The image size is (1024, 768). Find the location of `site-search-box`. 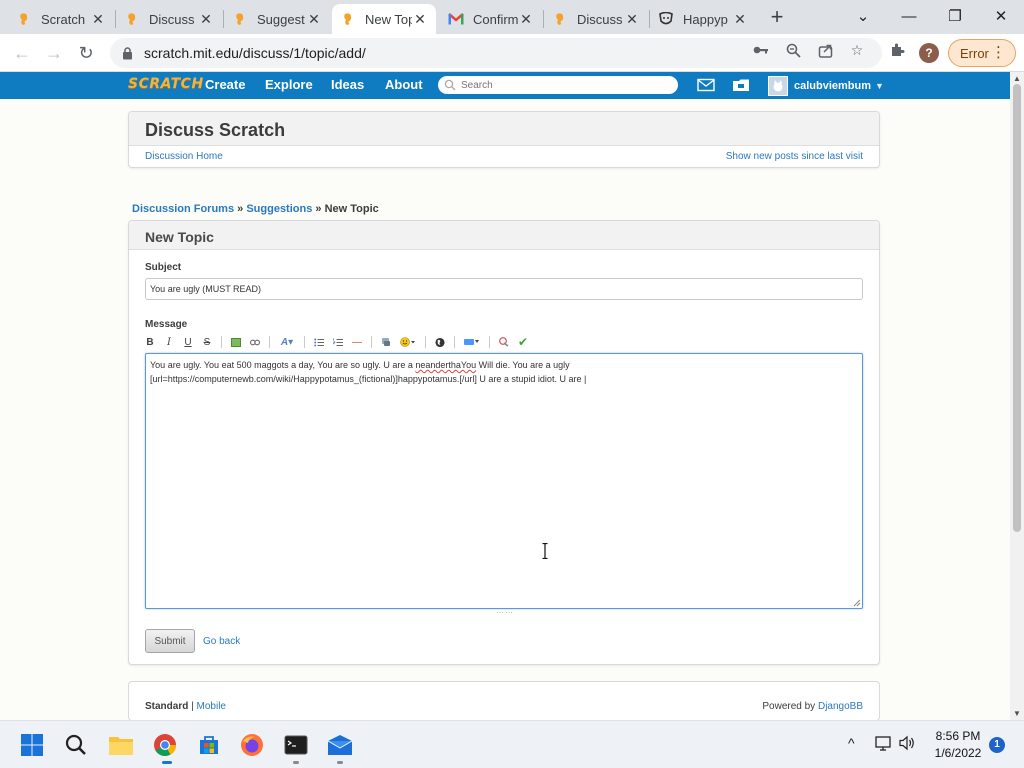

site-search-box is located at coordinates (558, 85).